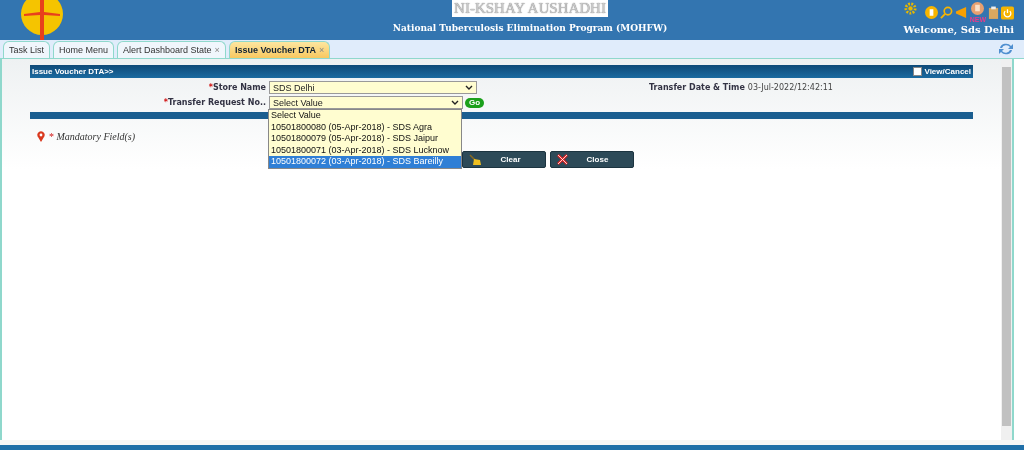 The height and width of the screenshot is (450, 1024). I want to click on close-button: Close, so click(592, 159).